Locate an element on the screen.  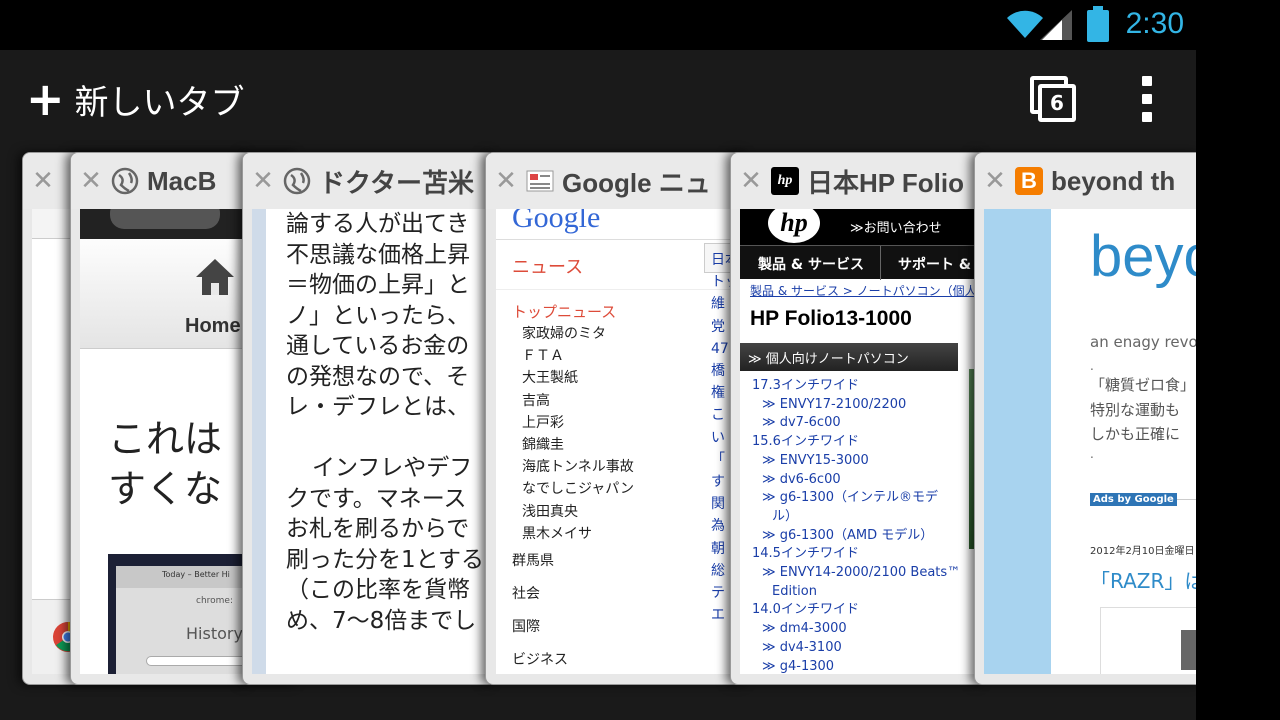
tab-count: 6 is located at coordinates (1057, 103).